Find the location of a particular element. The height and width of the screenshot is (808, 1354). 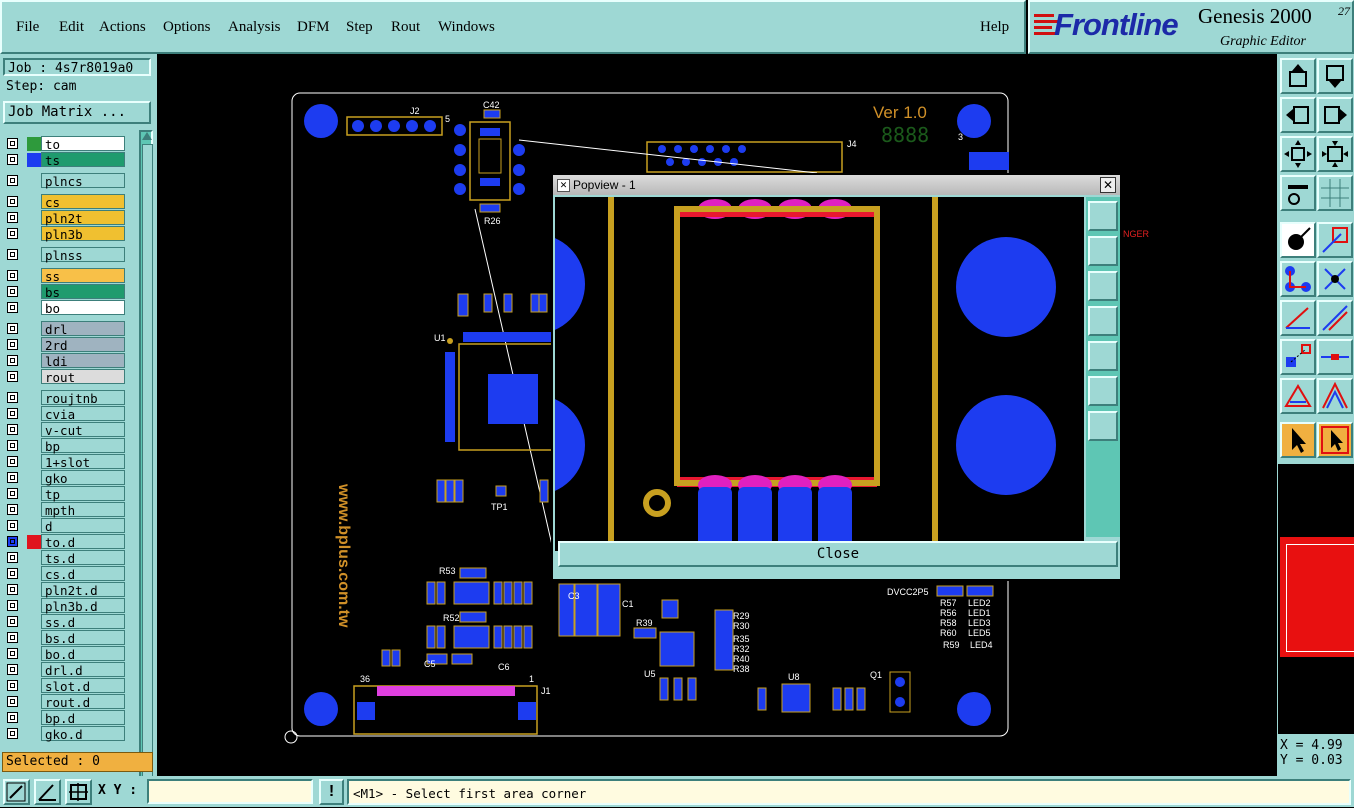

layer-name: ts is located at coordinates (83, 160).